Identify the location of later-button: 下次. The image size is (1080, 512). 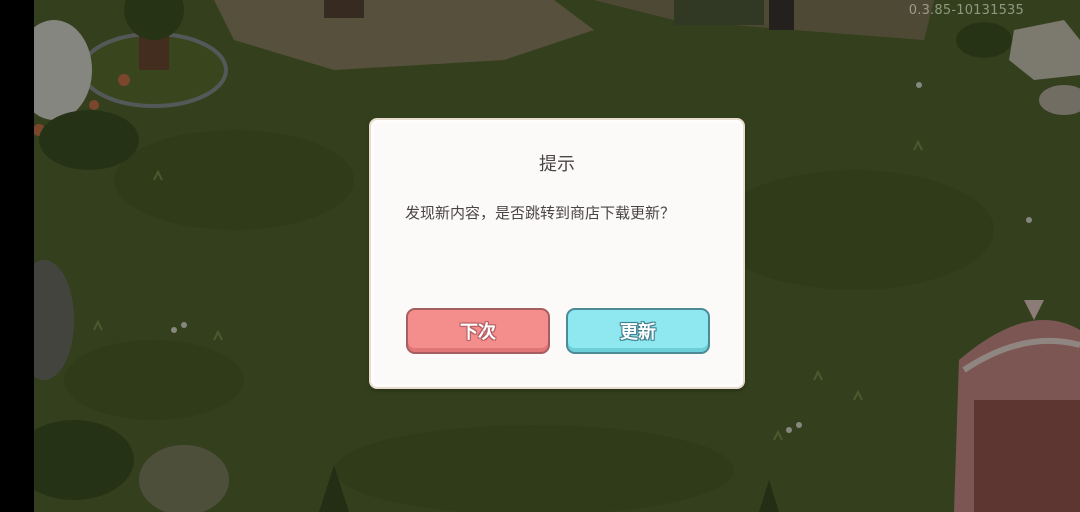
(478, 331).